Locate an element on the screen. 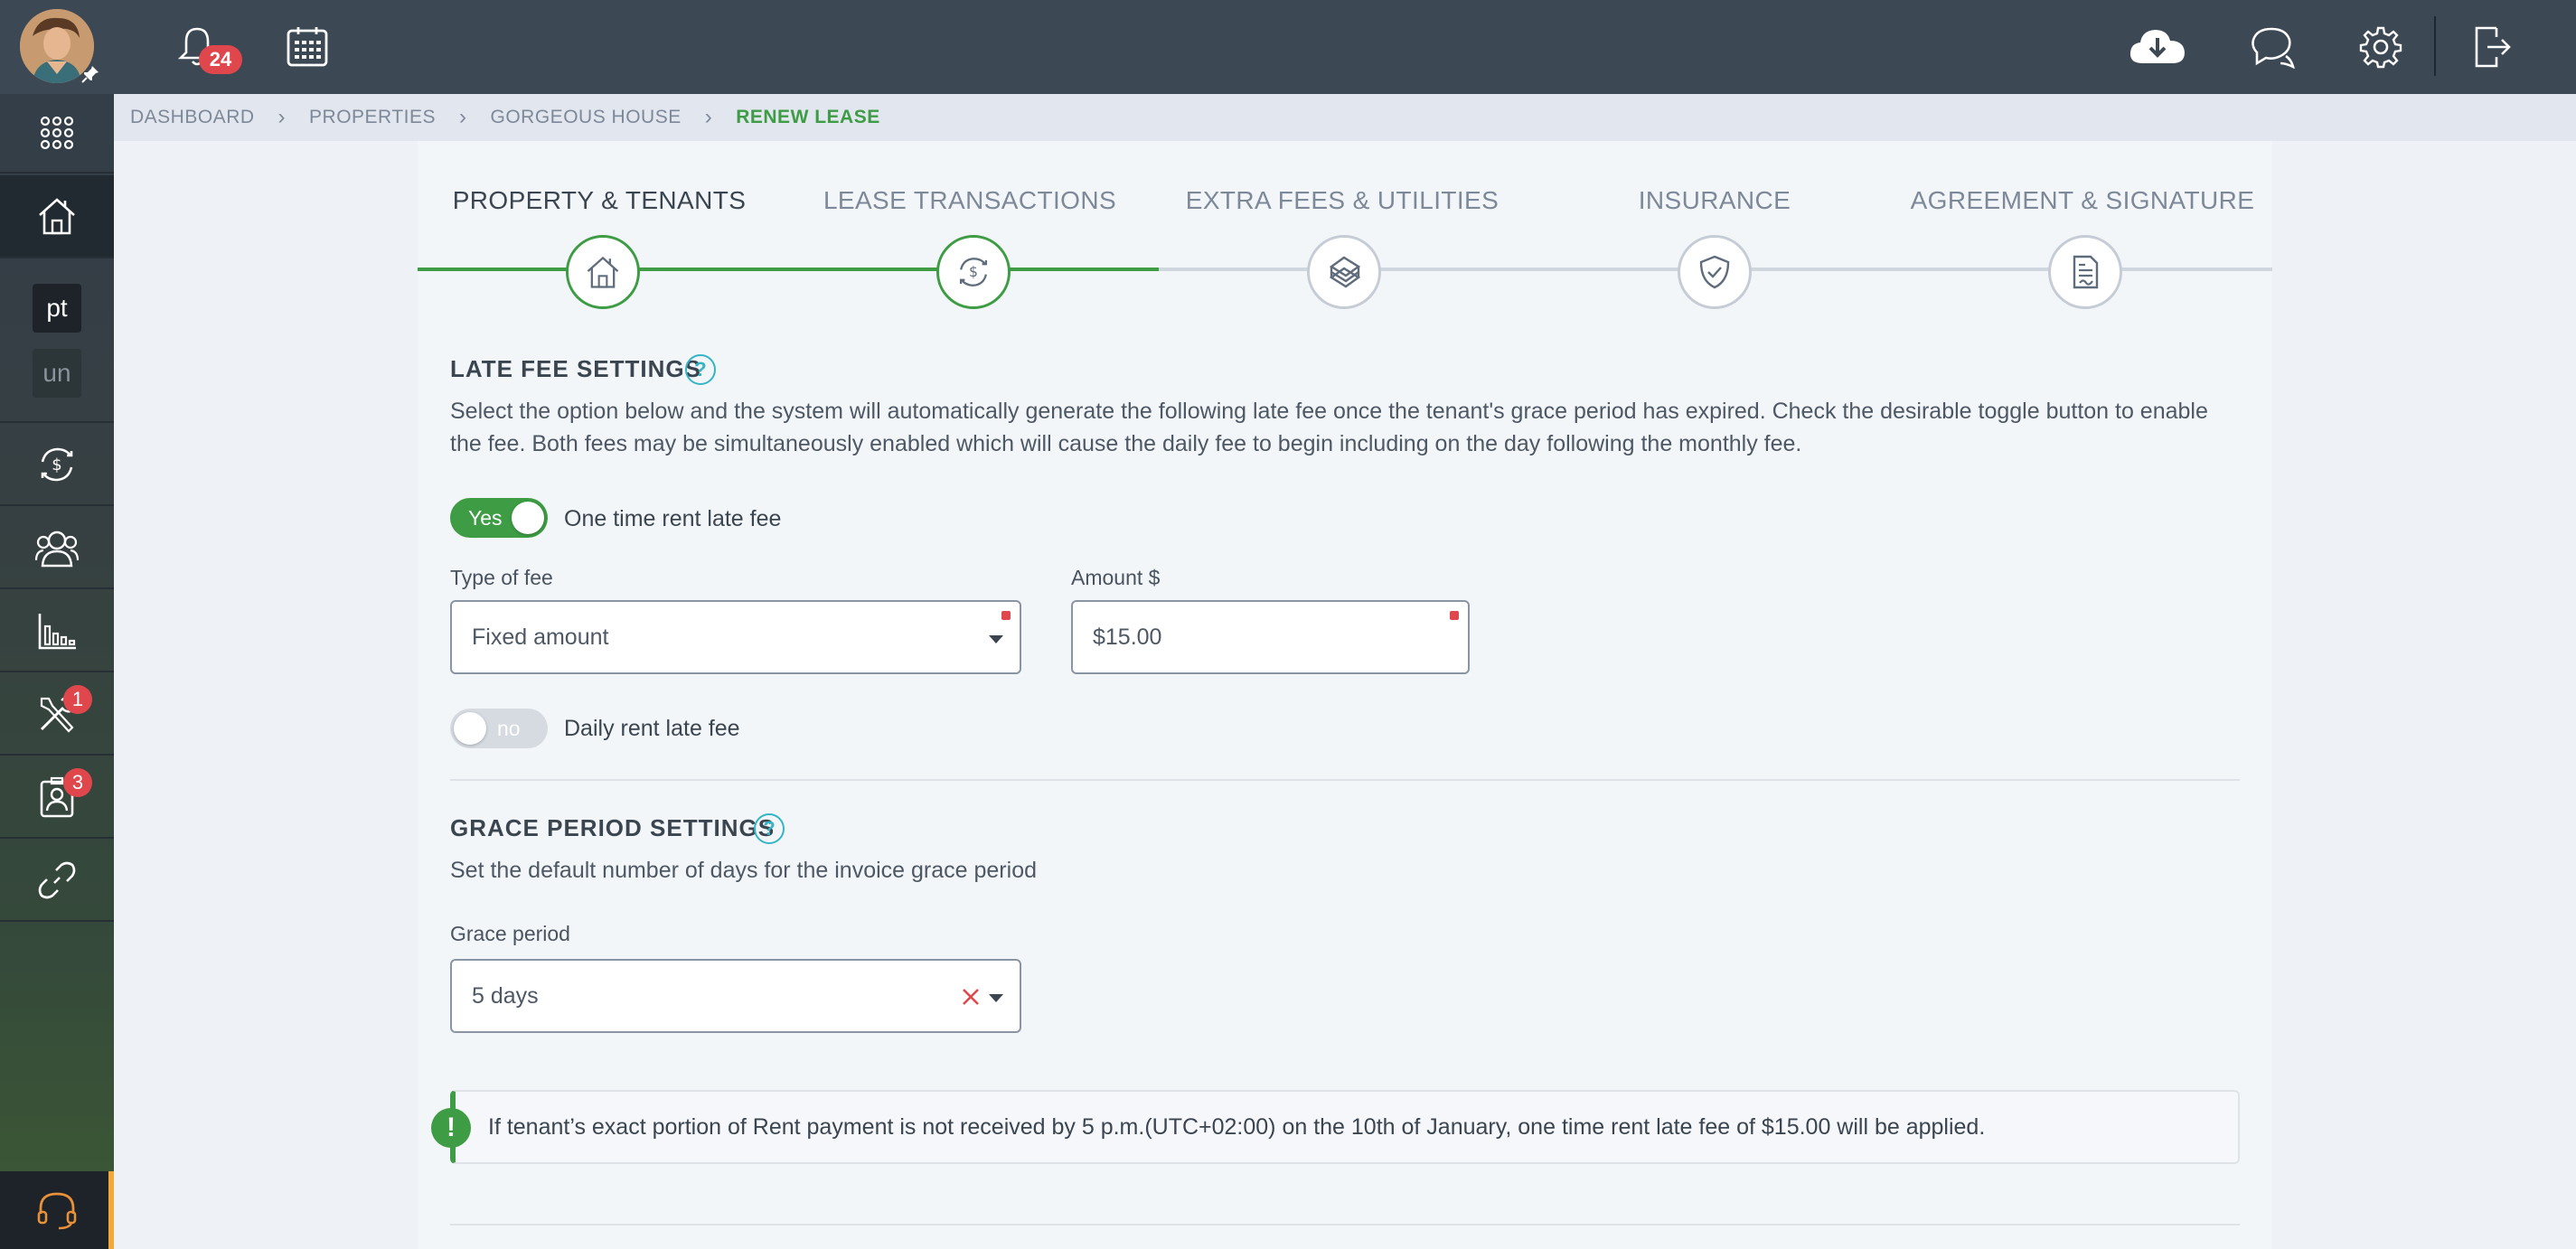 Image resolution: width=2576 pixels, height=1249 pixels. support-accent is located at coordinates (111, 1210).